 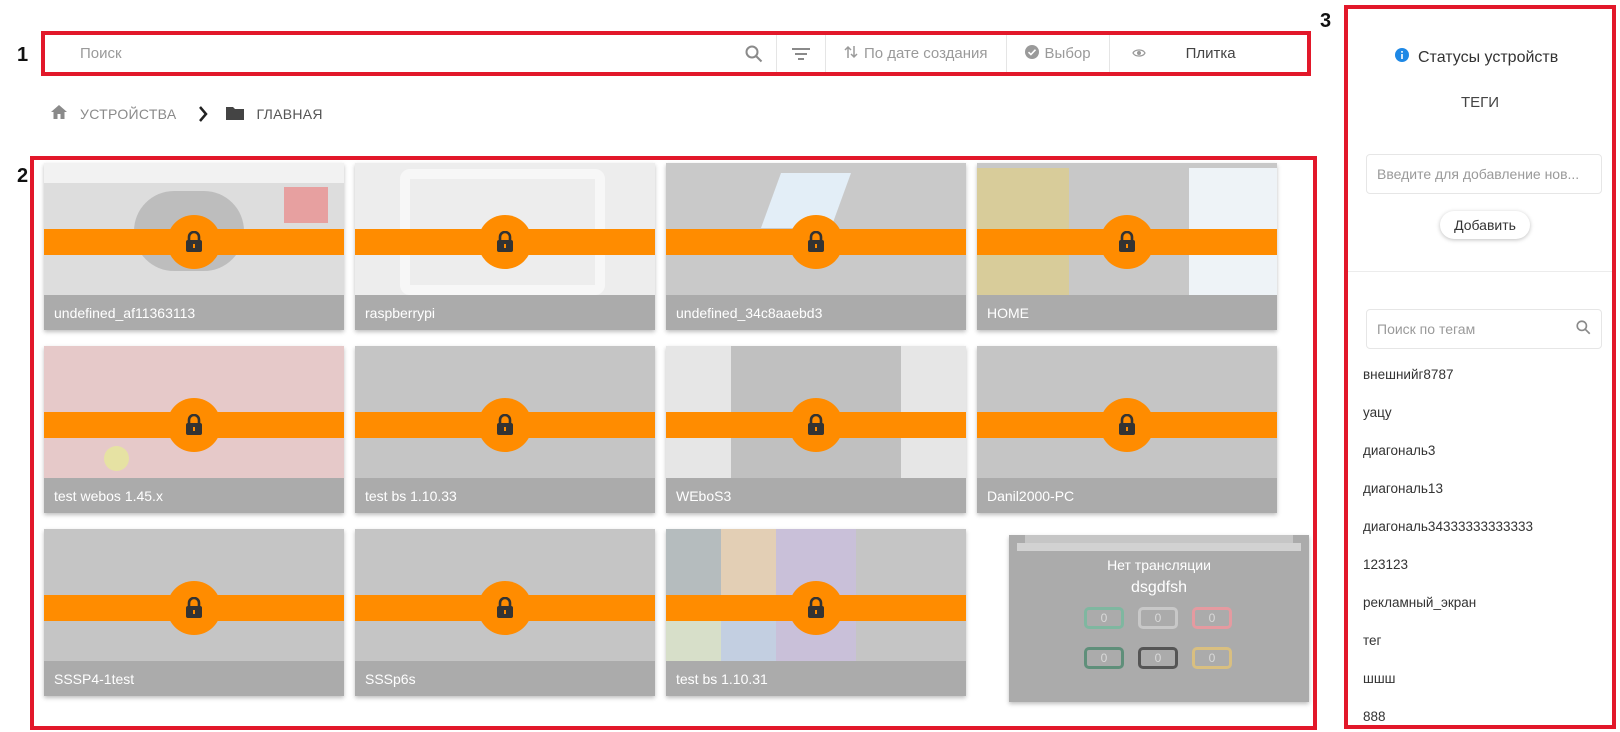 What do you see at coordinates (128, 114) in the screenshot?
I see `breadcrumb-devices: УСТРОЙСТВА` at bounding box center [128, 114].